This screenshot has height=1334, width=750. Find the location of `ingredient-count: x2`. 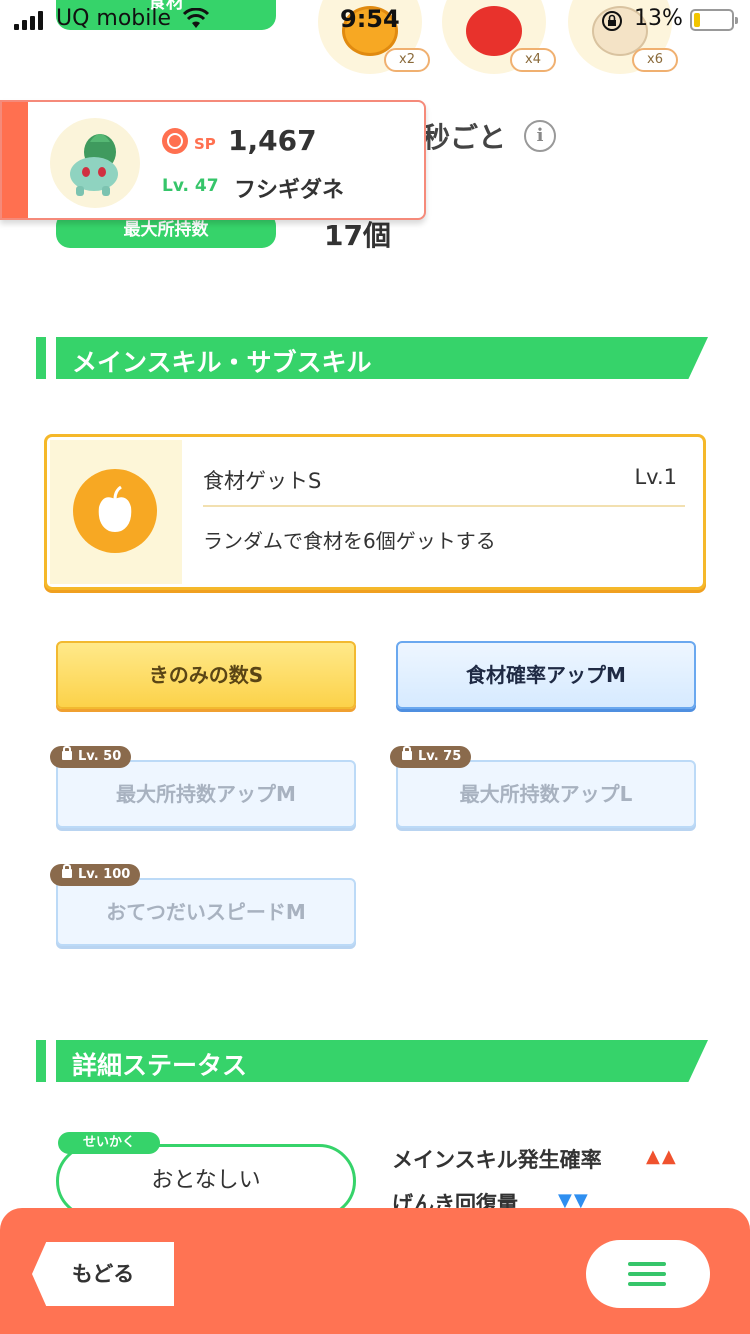

ingredient-count: x2 is located at coordinates (407, 60).